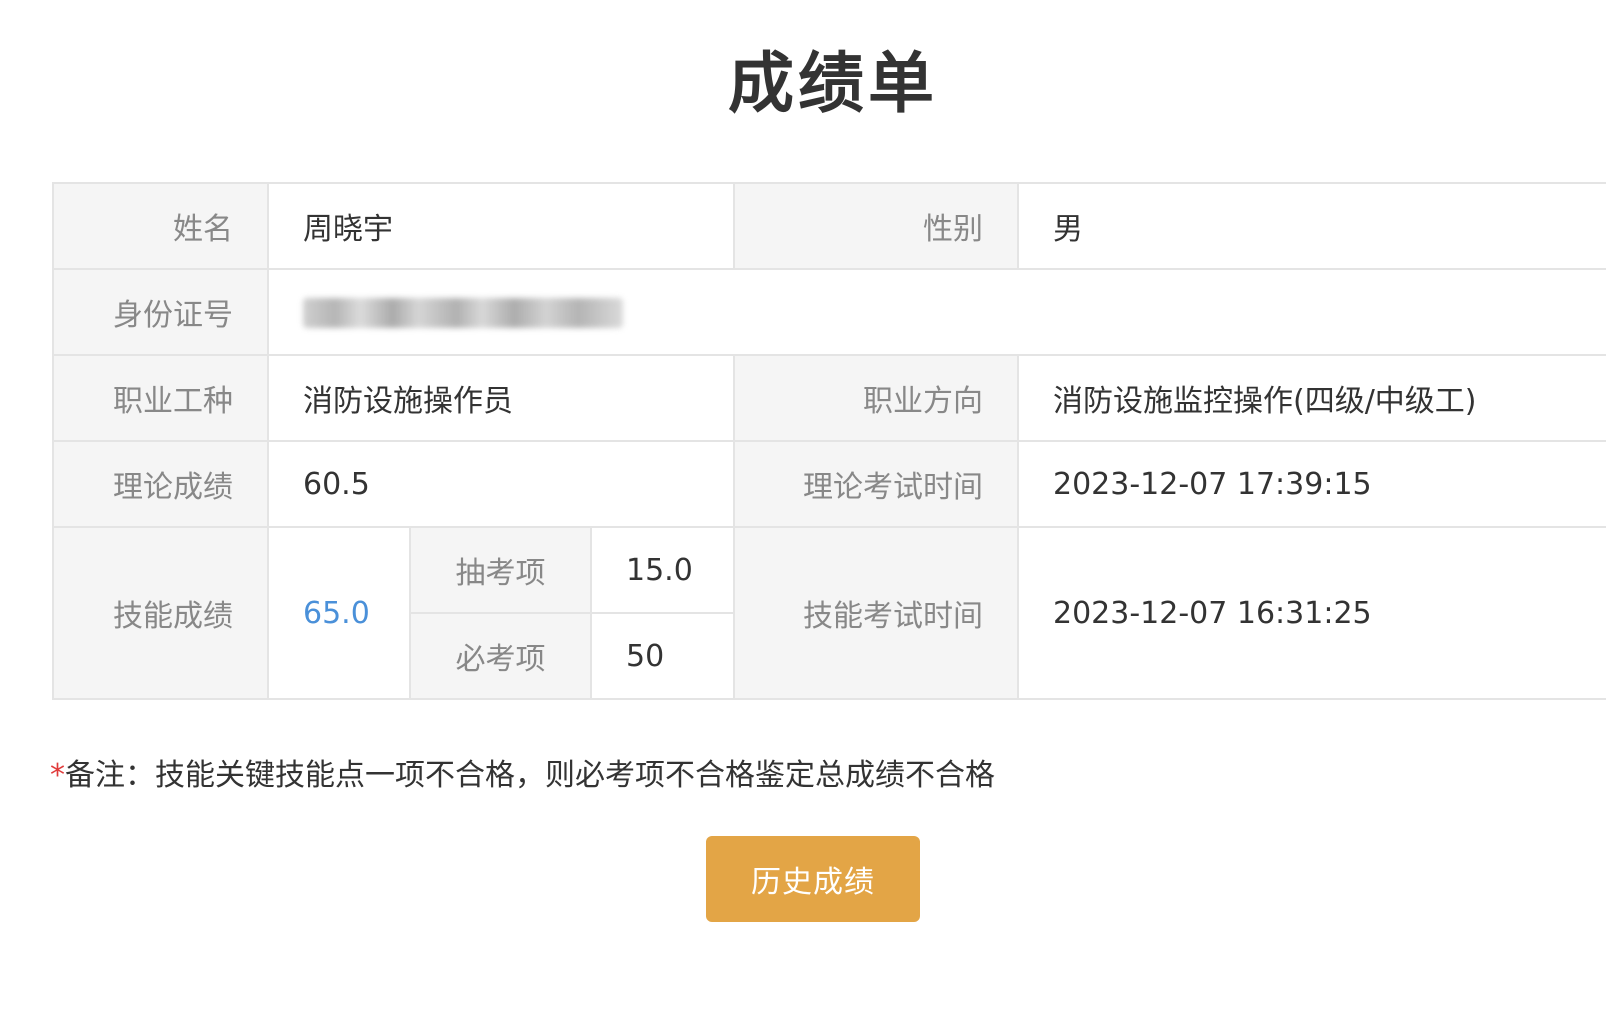  What do you see at coordinates (463, 313) in the screenshot?
I see `id-number-redacted` at bounding box center [463, 313].